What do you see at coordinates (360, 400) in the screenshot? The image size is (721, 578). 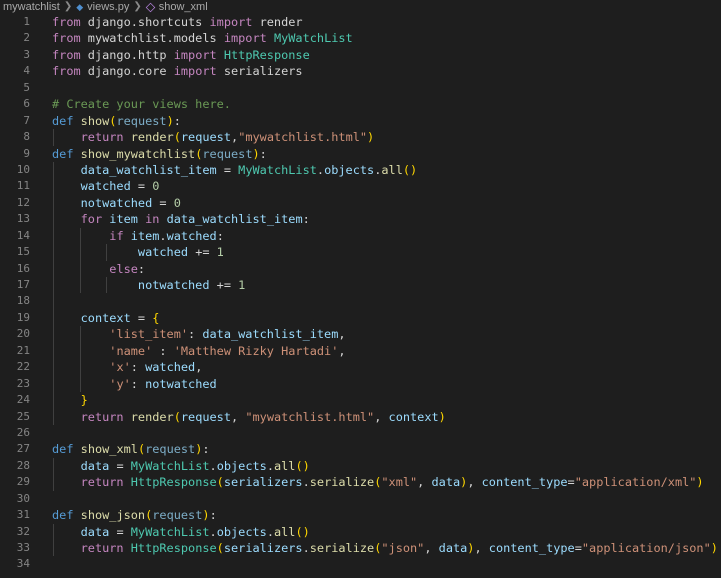 I see `code-line: 24 }` at bounding box center [360, 400].